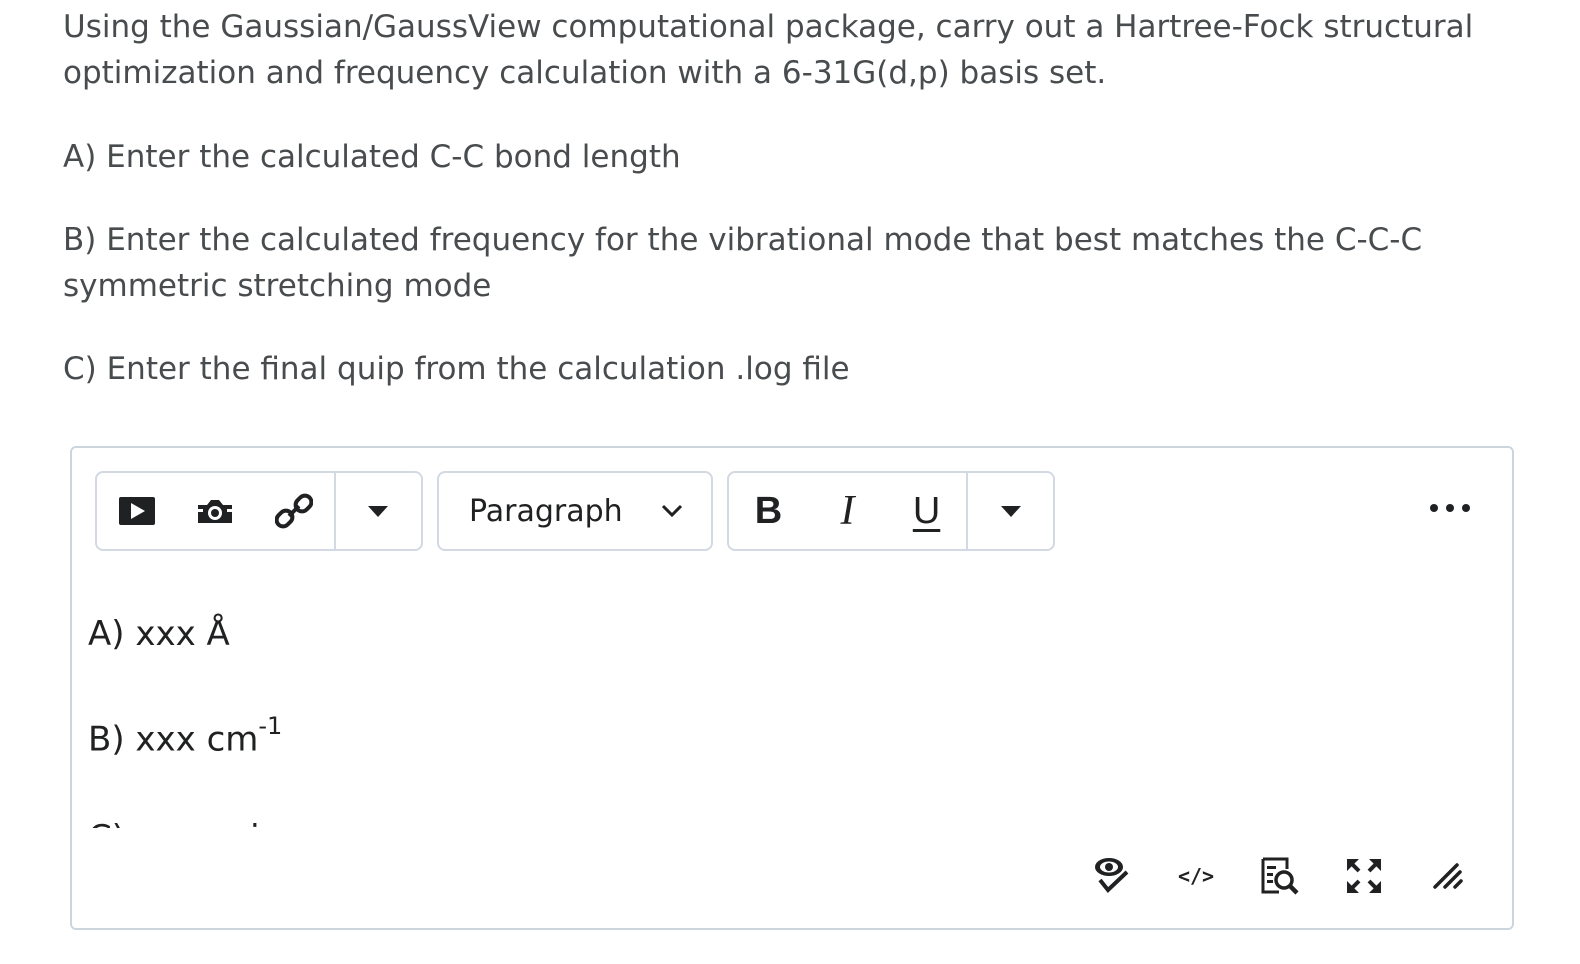 The image size is (1580, 964). I want to click on fullscreen-button, so click(1364, 876).